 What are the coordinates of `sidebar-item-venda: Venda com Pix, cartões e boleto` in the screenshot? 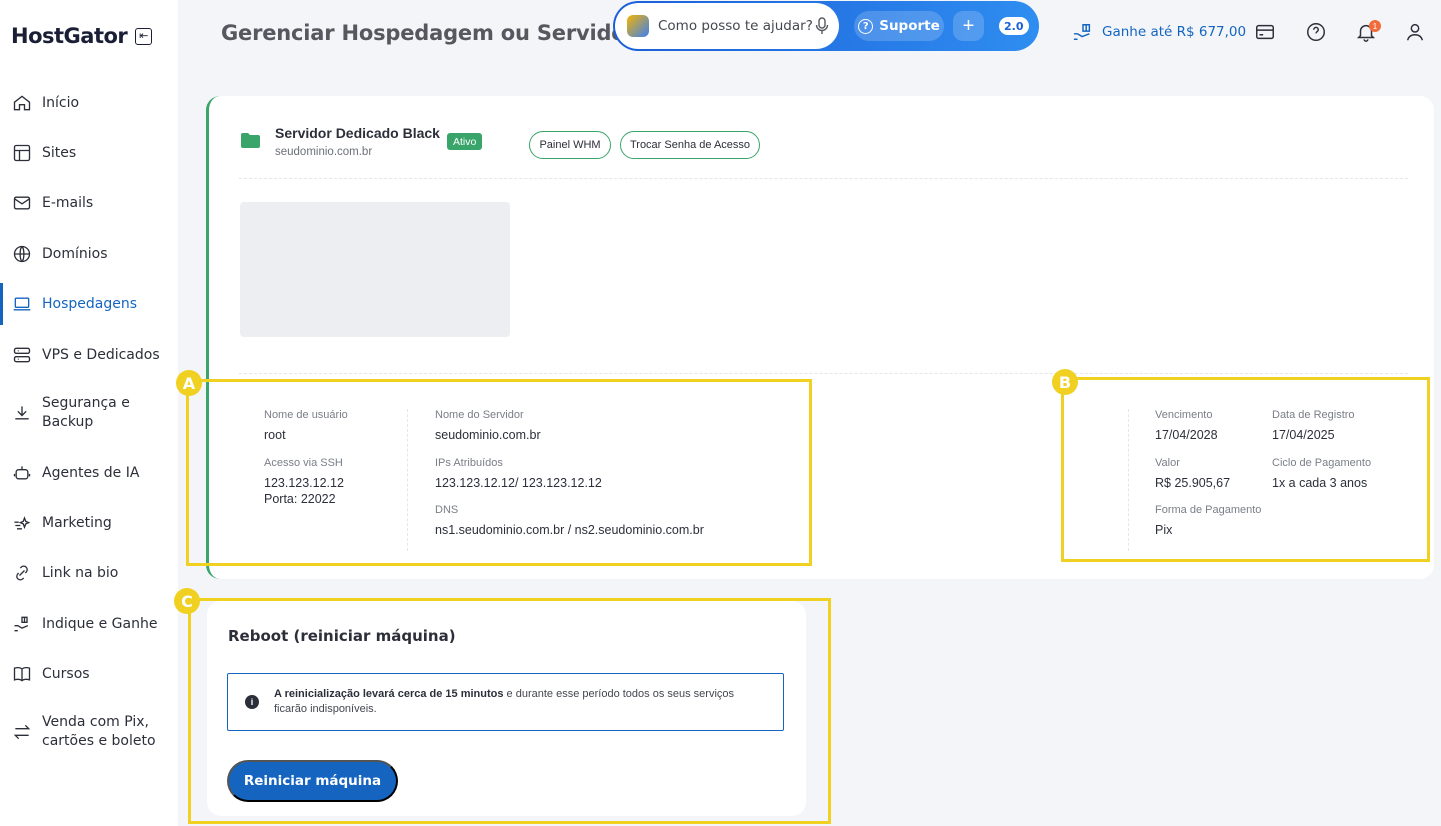 It's located at (89, 732).